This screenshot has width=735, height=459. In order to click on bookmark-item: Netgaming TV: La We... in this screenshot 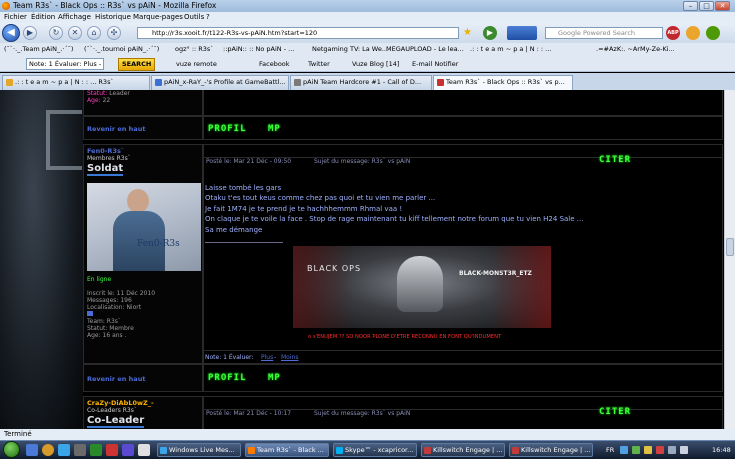, I will do `click(350, 49)`.